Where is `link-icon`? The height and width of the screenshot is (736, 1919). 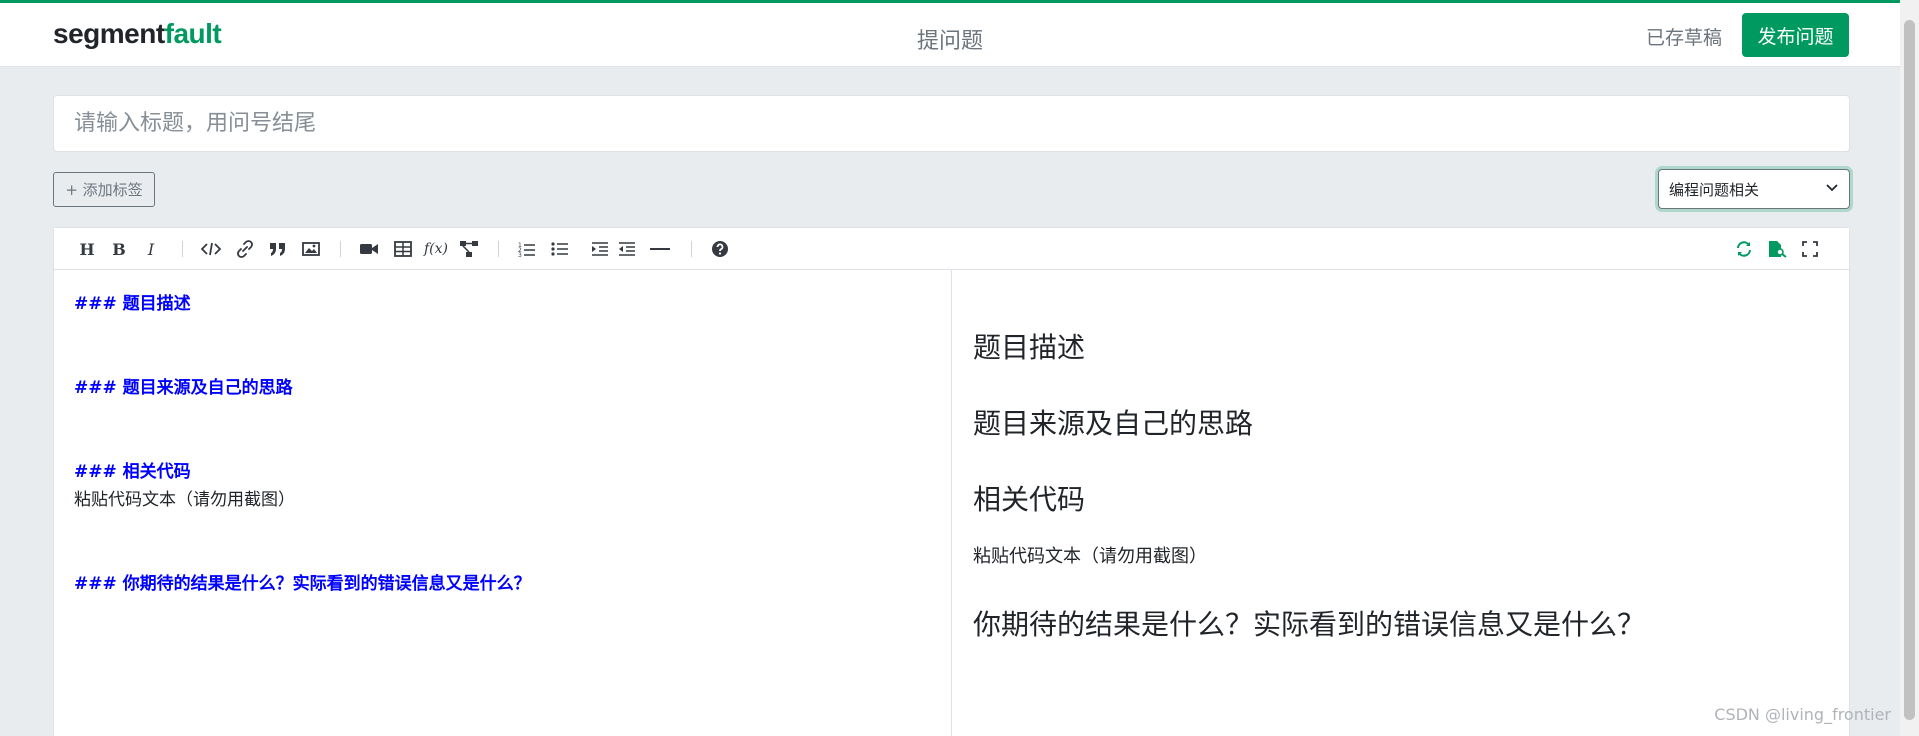 link-icon is located at coordinates (245, 249).